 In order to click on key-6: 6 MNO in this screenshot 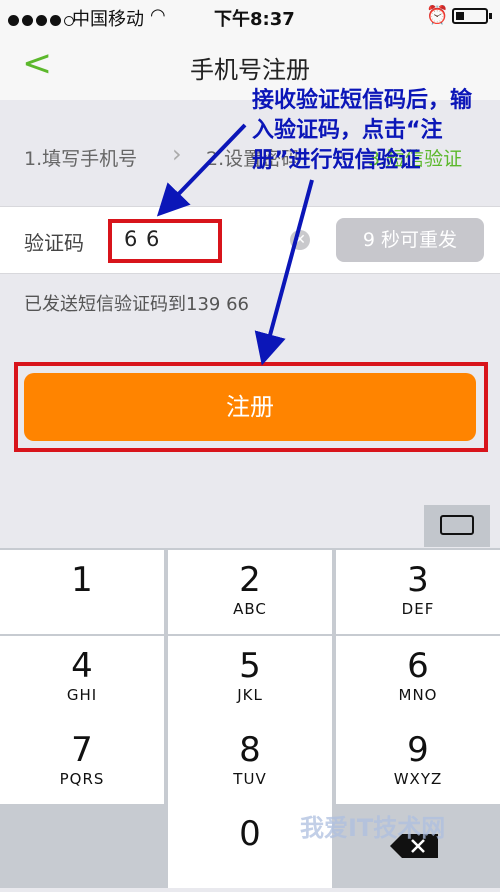, I will do `click(418, 678)`.